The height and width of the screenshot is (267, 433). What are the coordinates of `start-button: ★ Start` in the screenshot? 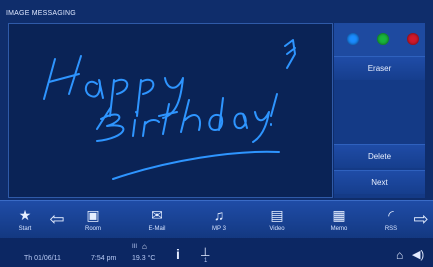 It's located at (25, 221).